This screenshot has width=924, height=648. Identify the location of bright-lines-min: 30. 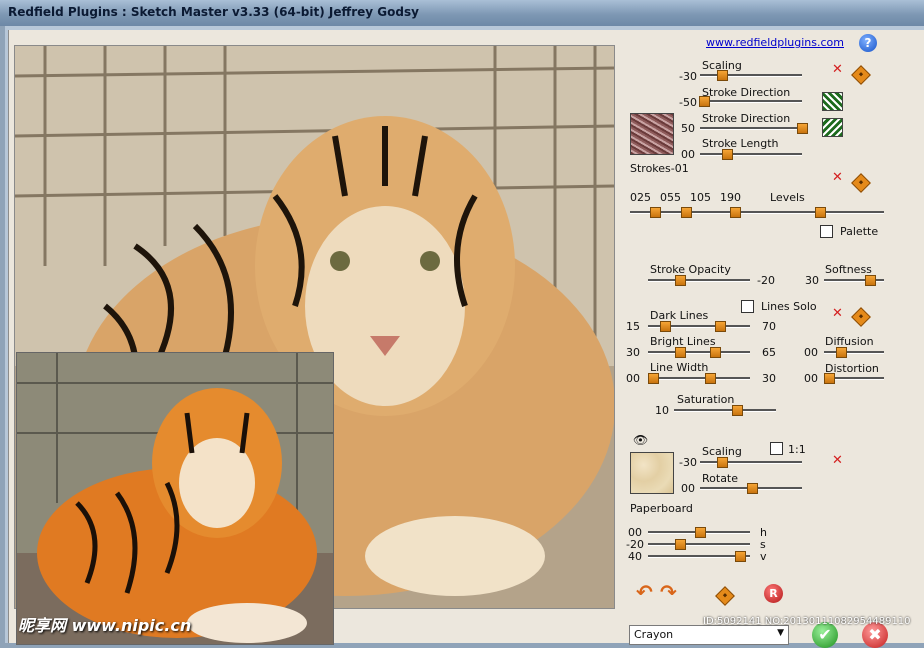
(633, 352).